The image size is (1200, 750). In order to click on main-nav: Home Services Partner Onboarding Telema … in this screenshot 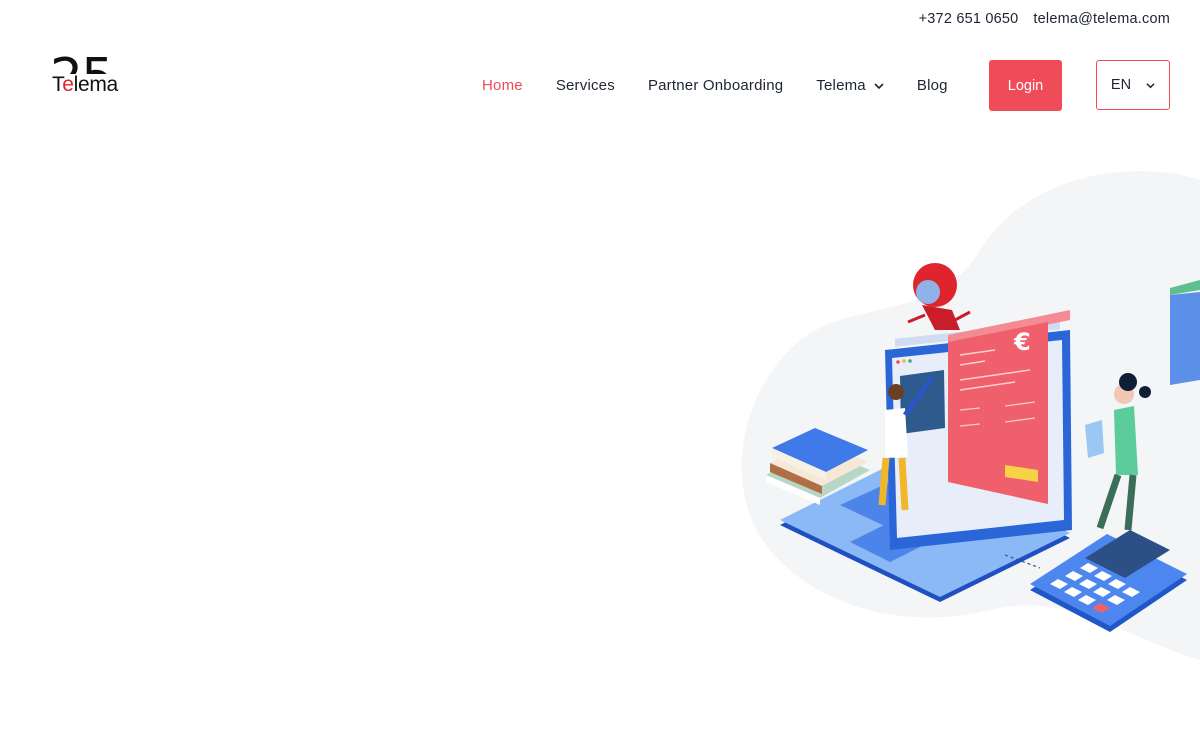, I will do `click(731, 85)`.